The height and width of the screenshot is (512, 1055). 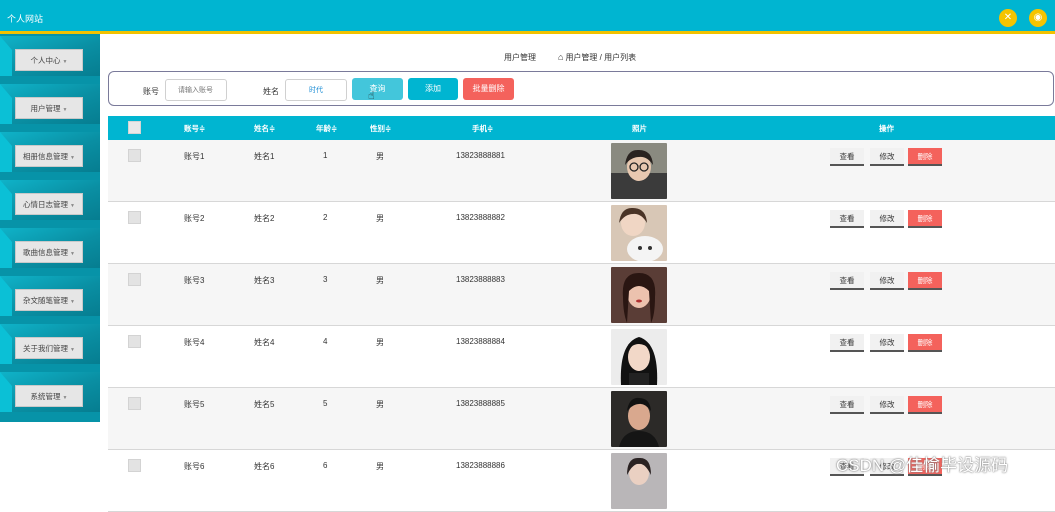 What do you see at coordinates (581, 295) in the screenshot?
I see `table-row: 账号3 姓名3 3 男 13823888883 查看 修改 删除` at bounding box center [581, 295].